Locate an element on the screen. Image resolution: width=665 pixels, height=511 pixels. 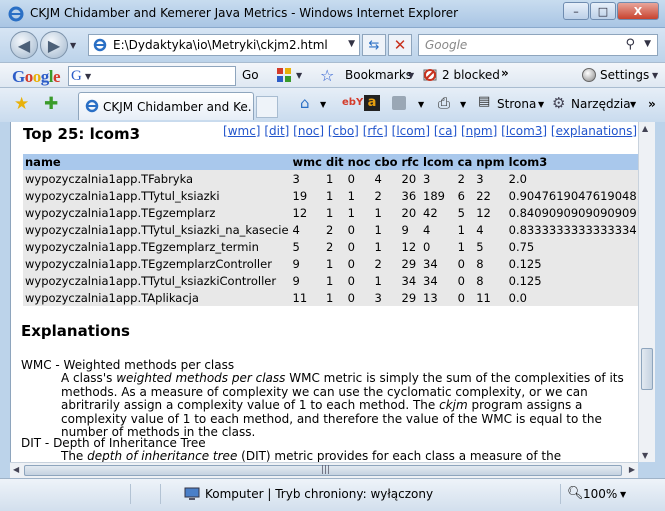
more-commands-chevron: » is located at coordinates (652, 104).